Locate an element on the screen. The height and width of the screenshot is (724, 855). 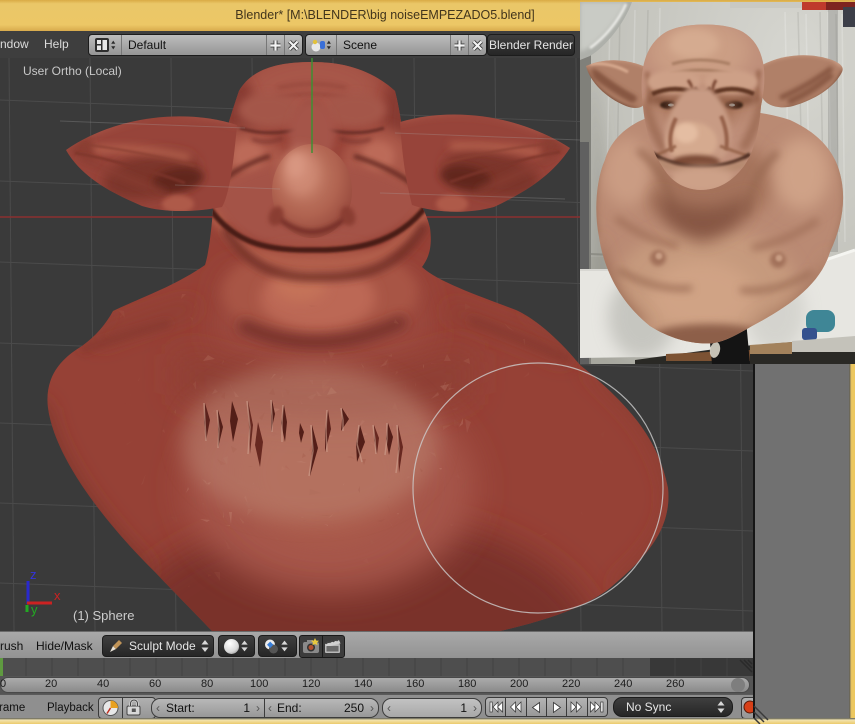
svg-text: z is located at coordinates (33, 574).